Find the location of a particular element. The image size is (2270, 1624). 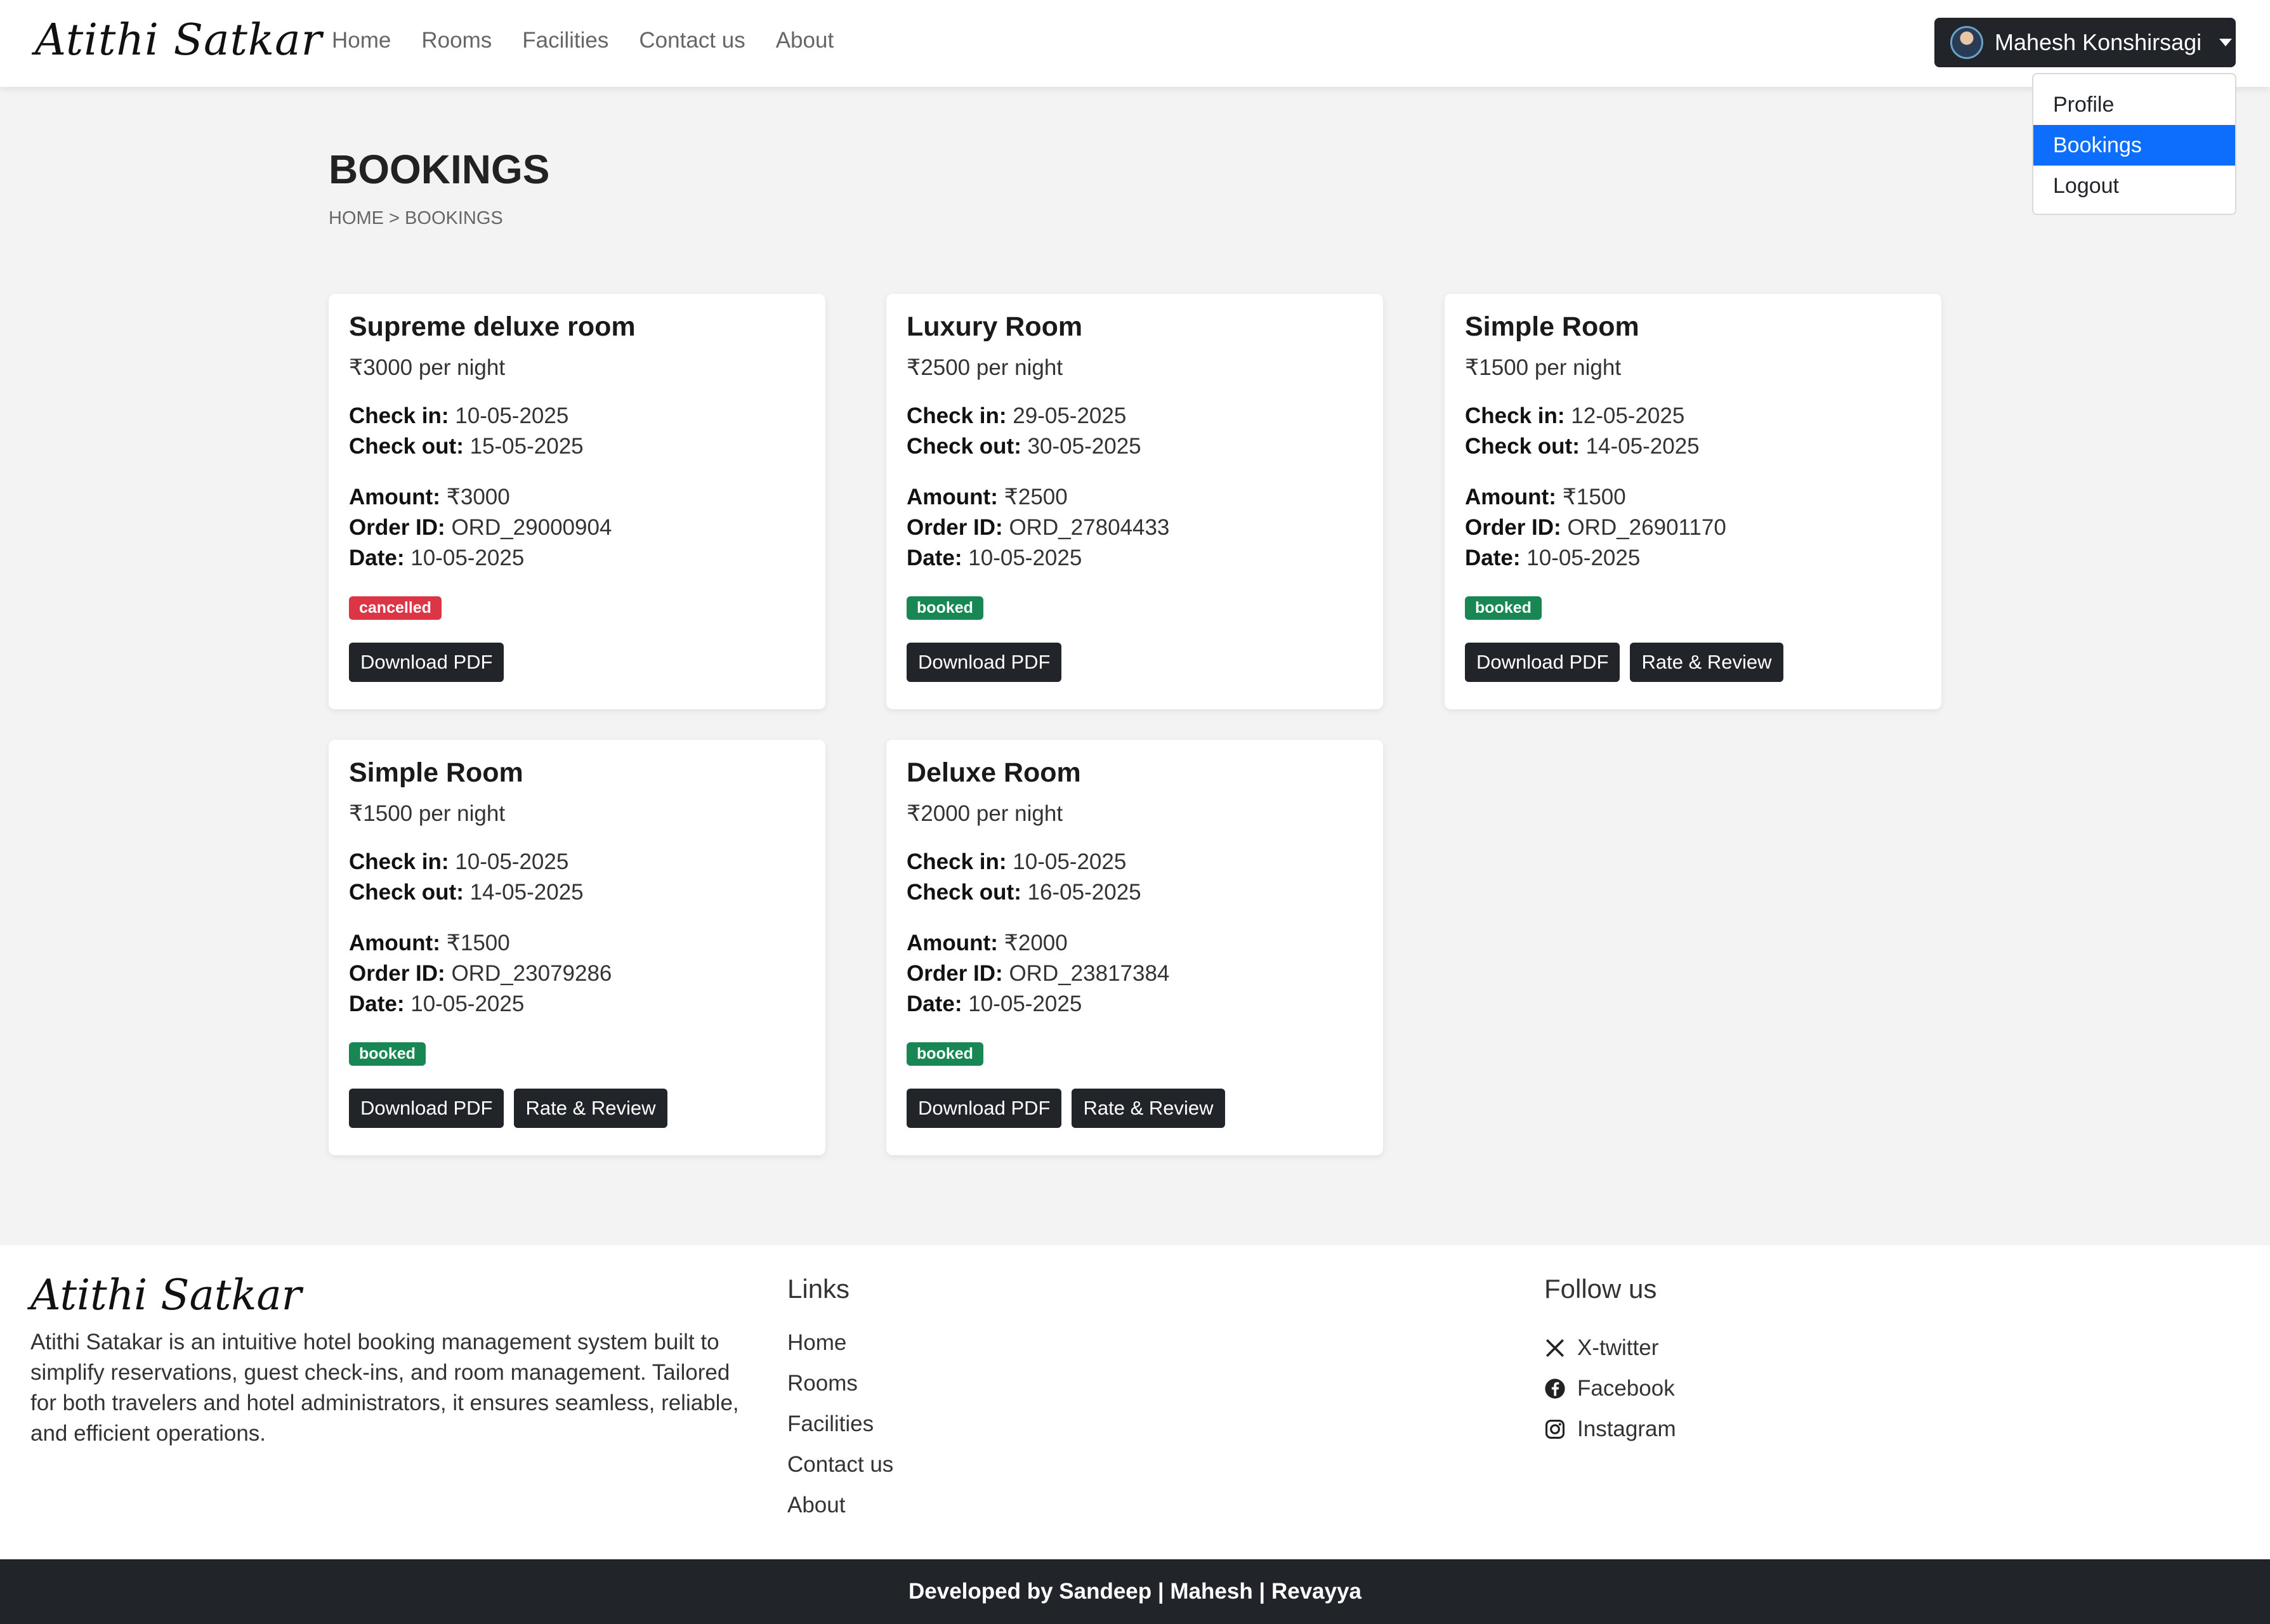

footer-link-home: Home is located at coordinates (840, 1348).